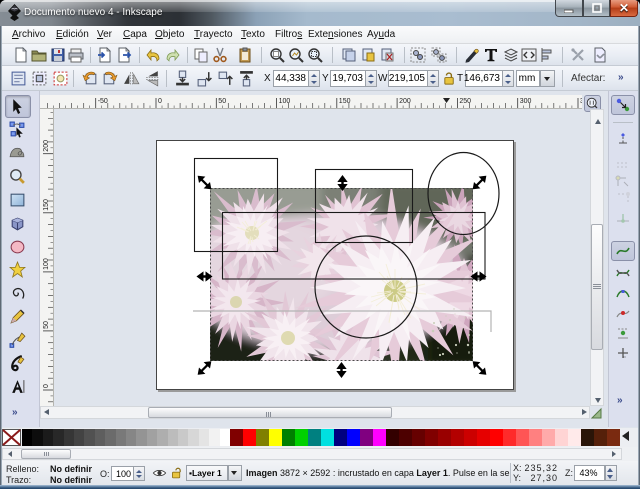  I want to click on svg-text: 350, so click(581, 101).